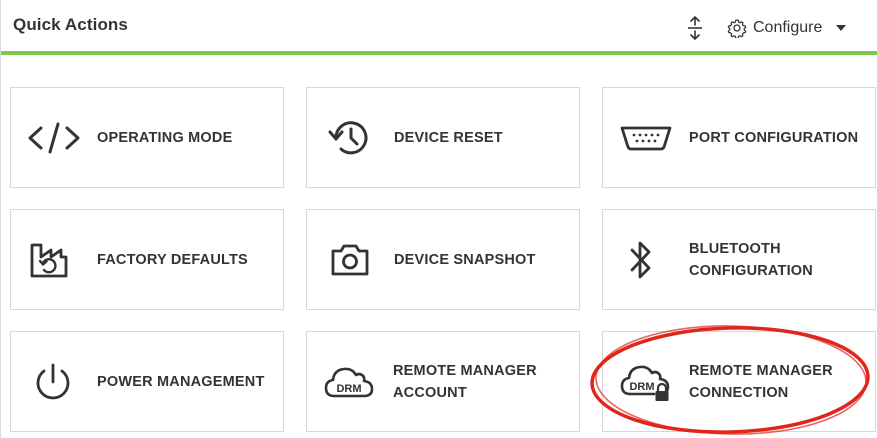  Describe the element at coordinates (49, 260) in the screenshot. I see `factory-reset-icon` at that location.